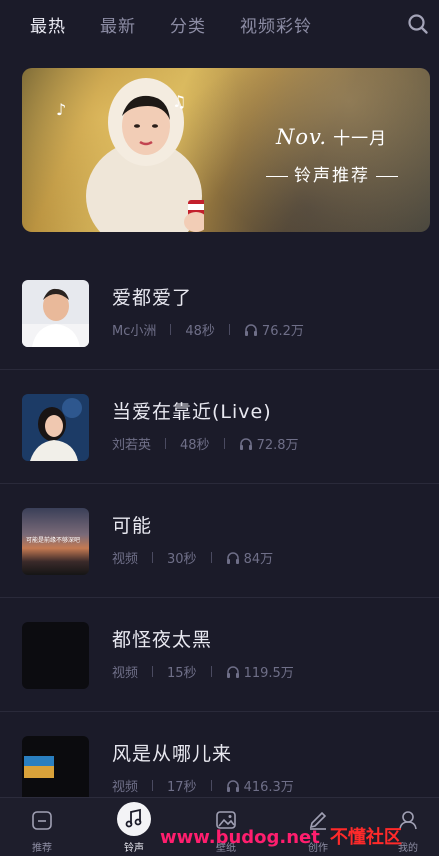 The height and width of the screenshot is (856, 439). I want to click on banner-month-cn: 十一月, so click(360, 139).